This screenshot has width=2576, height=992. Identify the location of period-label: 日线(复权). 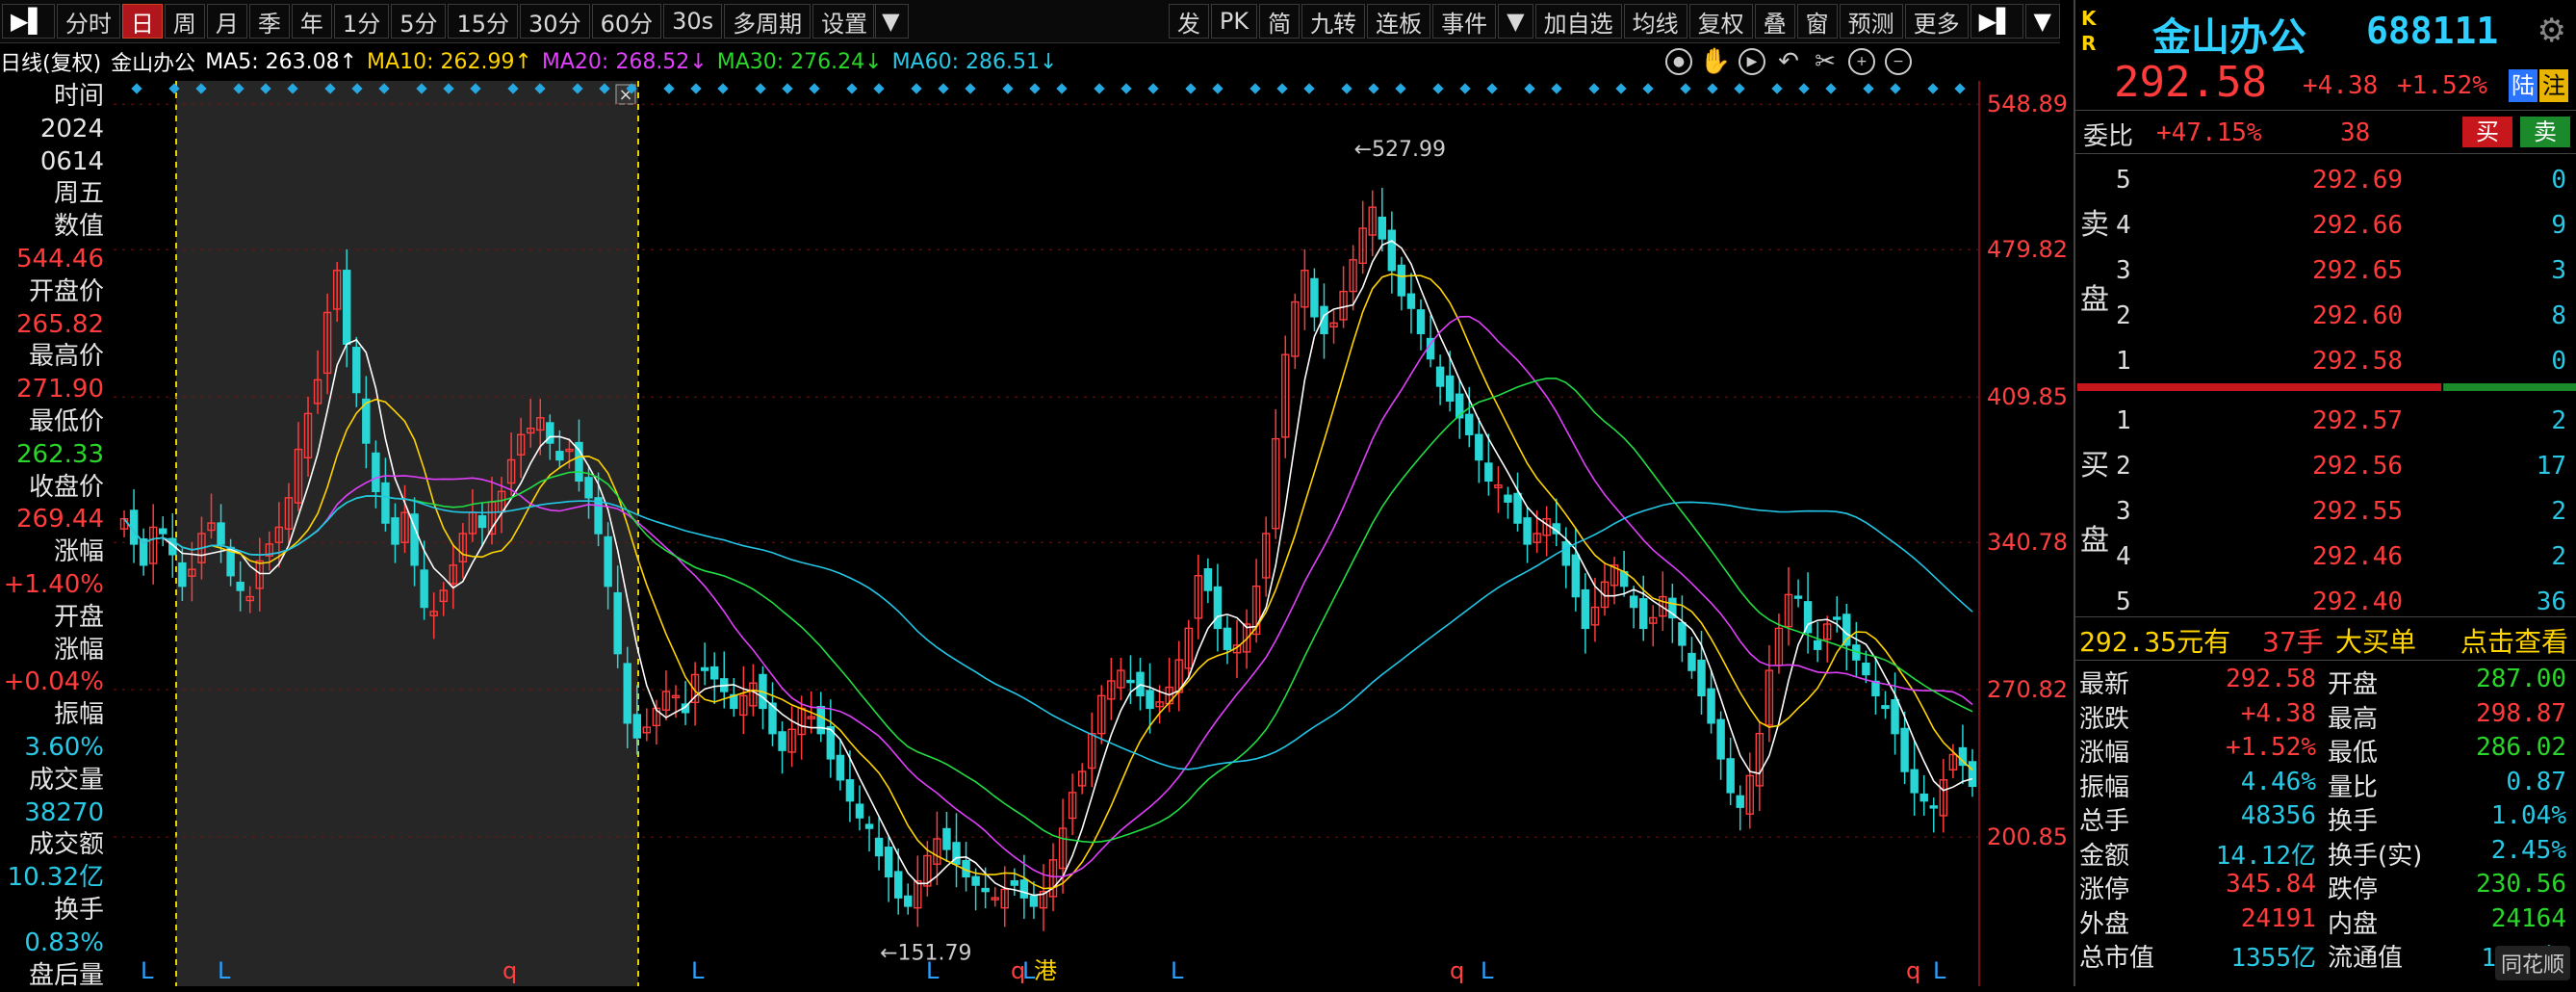
(51, 61).